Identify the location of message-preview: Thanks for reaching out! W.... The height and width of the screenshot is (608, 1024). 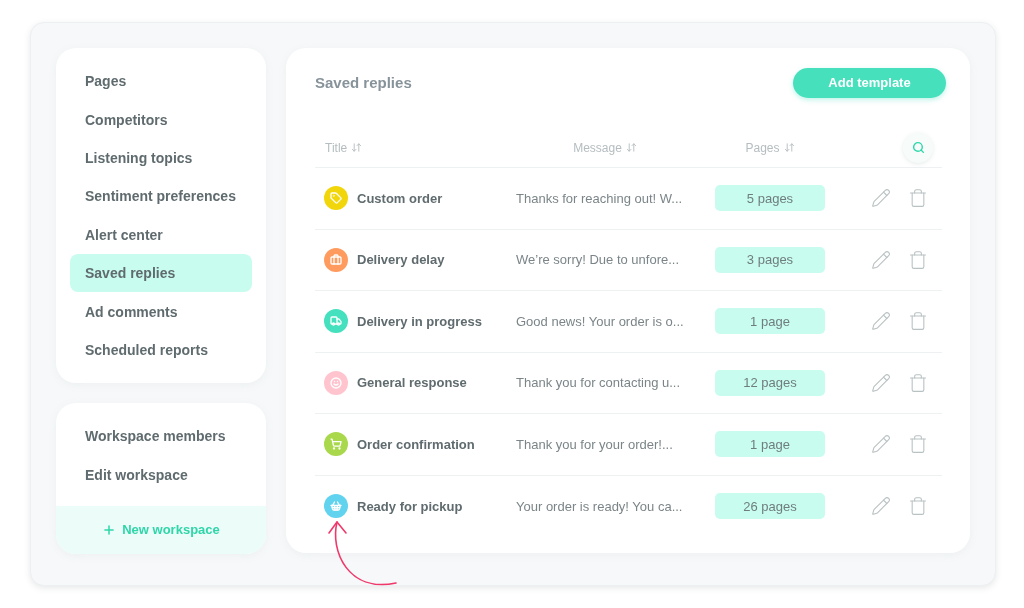
(599, 198).